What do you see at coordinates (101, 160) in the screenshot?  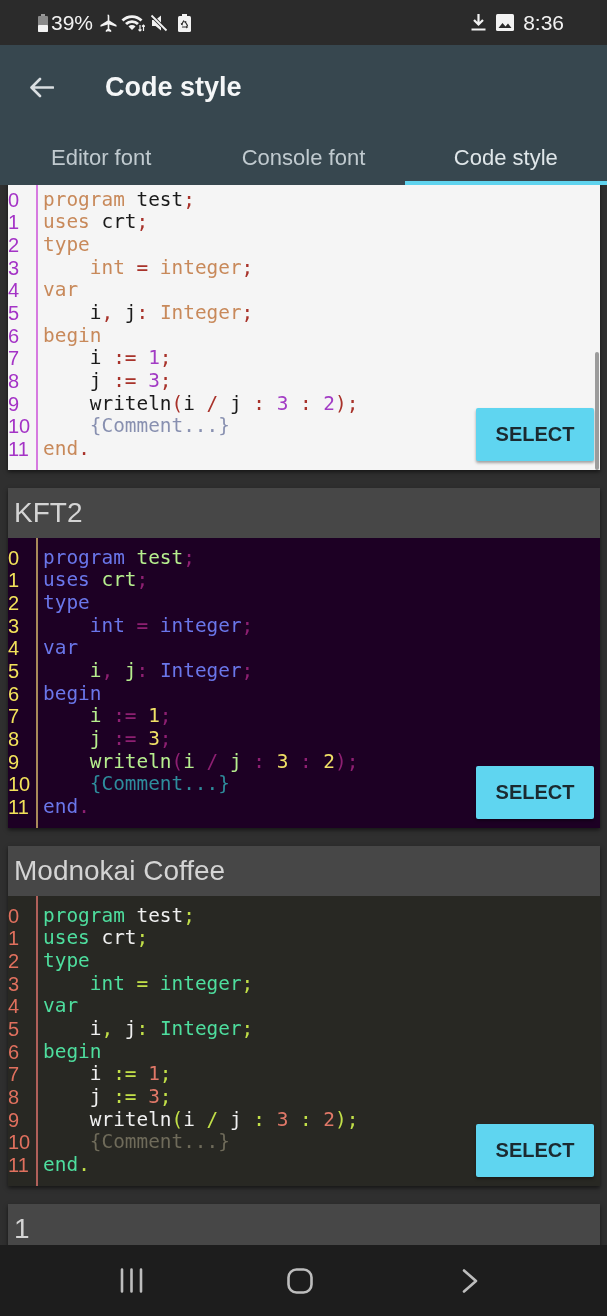 I see `tab: Editor font` at bounding box center [101, 160].